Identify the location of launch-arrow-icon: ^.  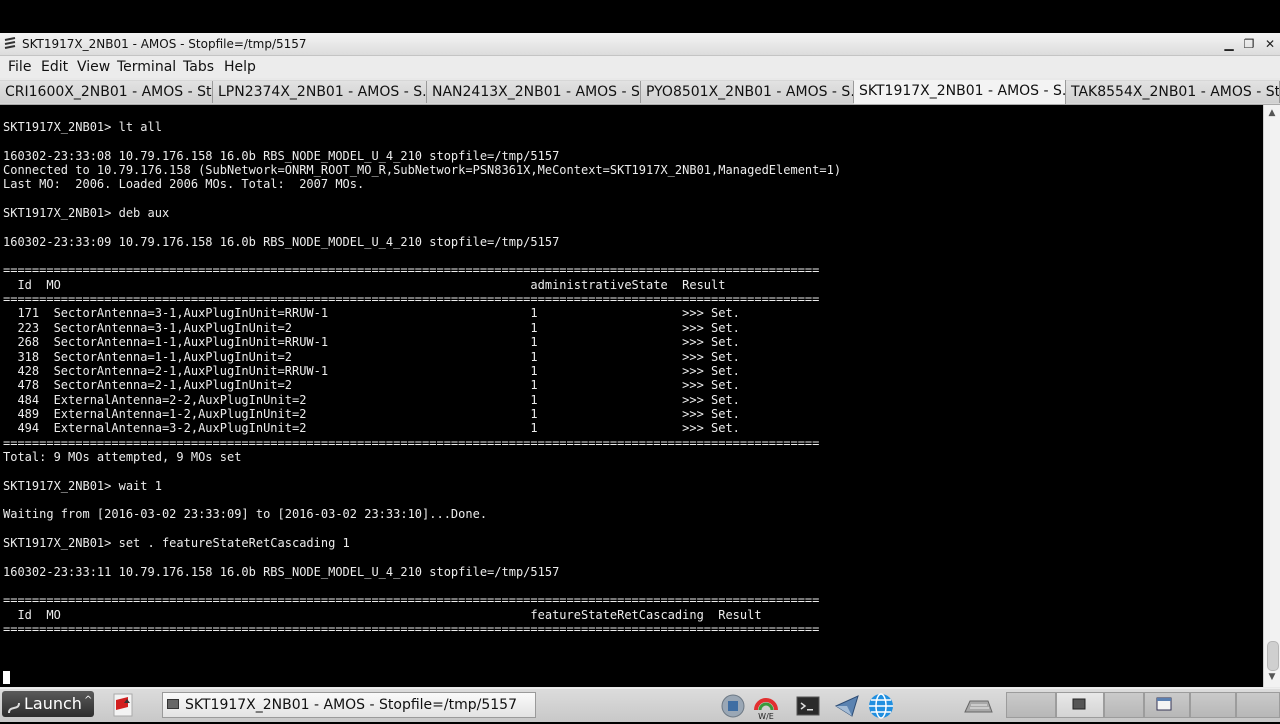
(88, 700).